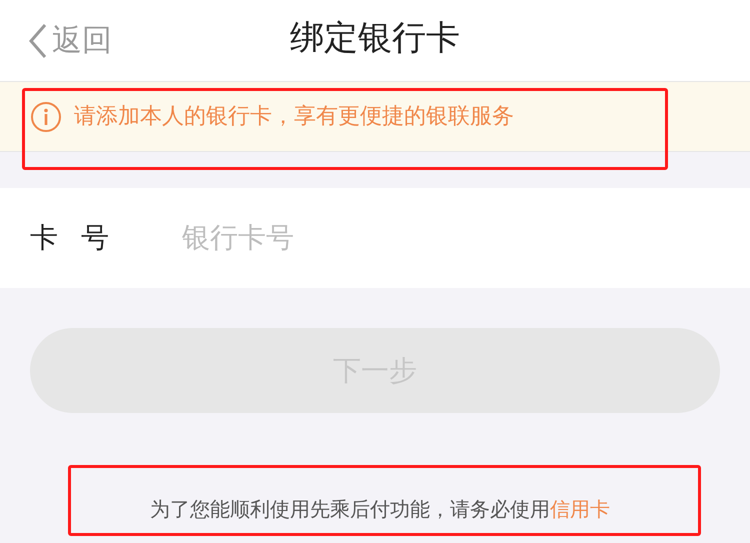  What do you see at coordinates (46, 116) in the screenshot?
I see `info-icon` at bounding box center [46, 116].